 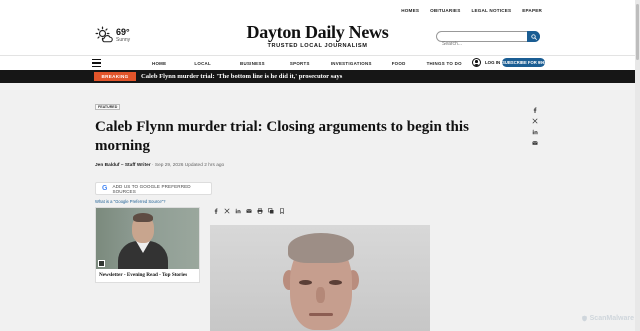 What do you see at coordinates (123, 165) in the screenshot?
I see `author-name: Jen Balduf – Staff Writer` at bounding box center [123, 165].